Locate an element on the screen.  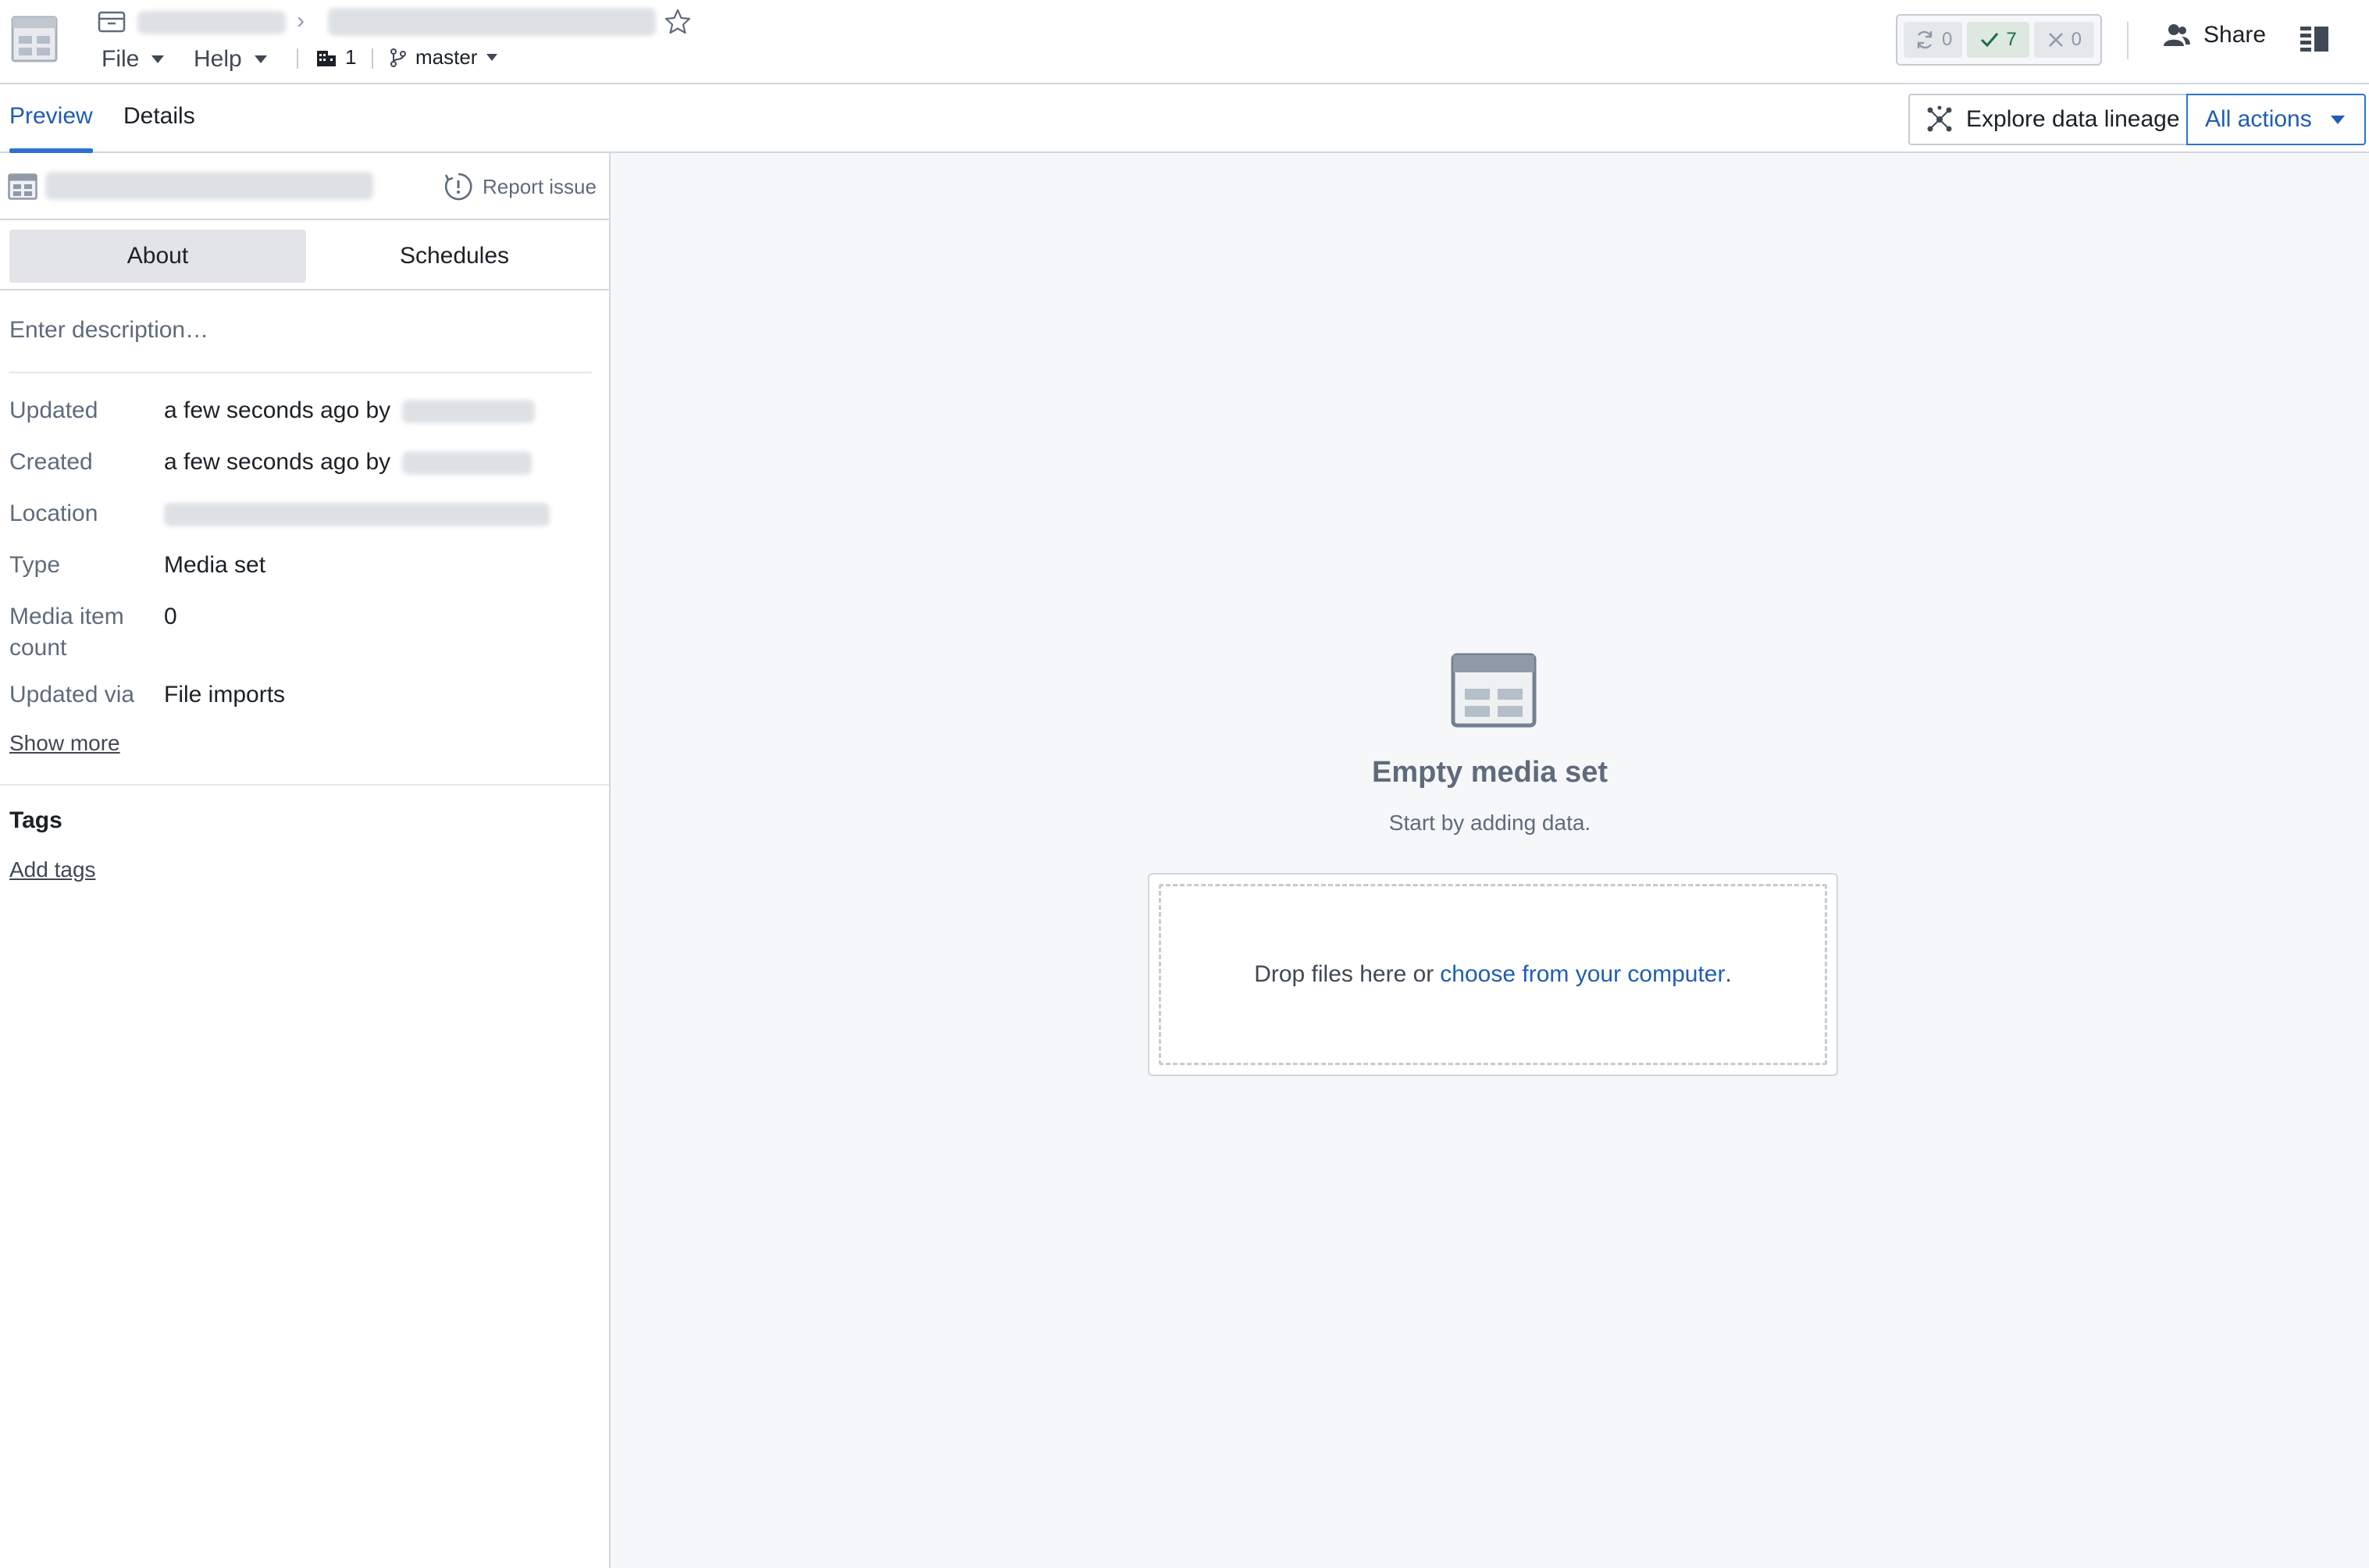
created-value-text: a few seconds ago by is located at coordinates (277, 462).